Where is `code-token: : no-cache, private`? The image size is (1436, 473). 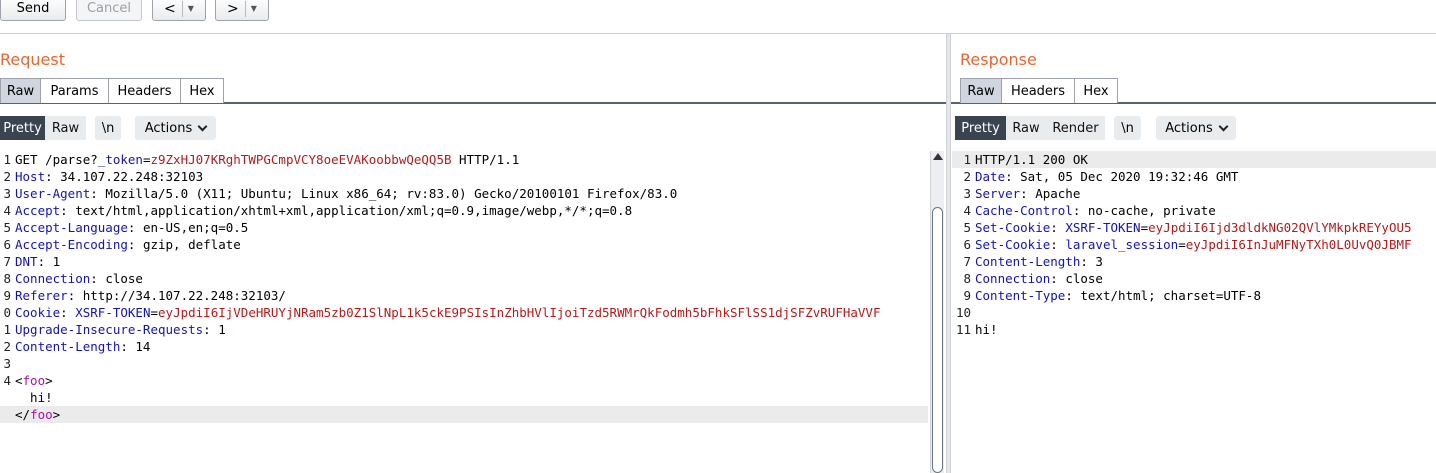 code-token: : no-cache, private is located at coordinates (1144, 210).